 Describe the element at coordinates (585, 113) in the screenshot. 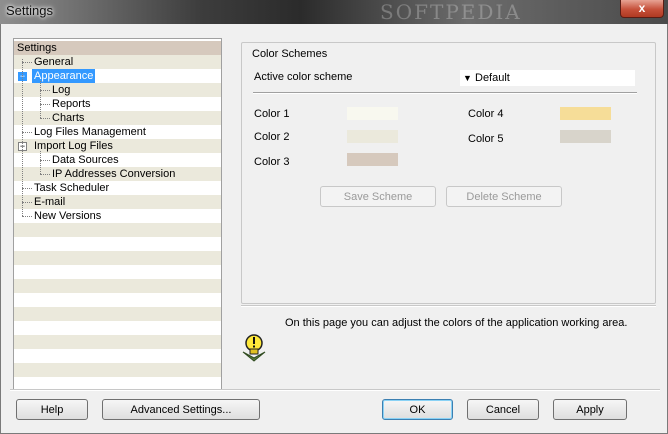

I see `color-4-swatch` at that location.